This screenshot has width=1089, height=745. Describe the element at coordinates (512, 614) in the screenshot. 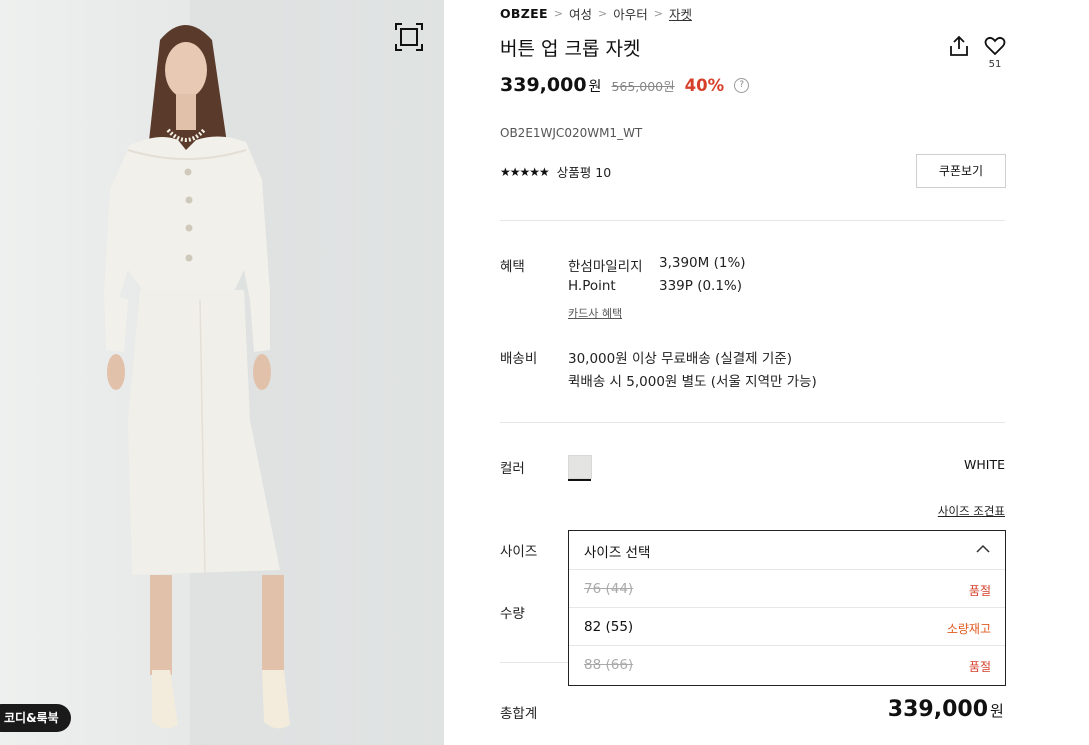

I see `quantity-label: 수량` at that location.